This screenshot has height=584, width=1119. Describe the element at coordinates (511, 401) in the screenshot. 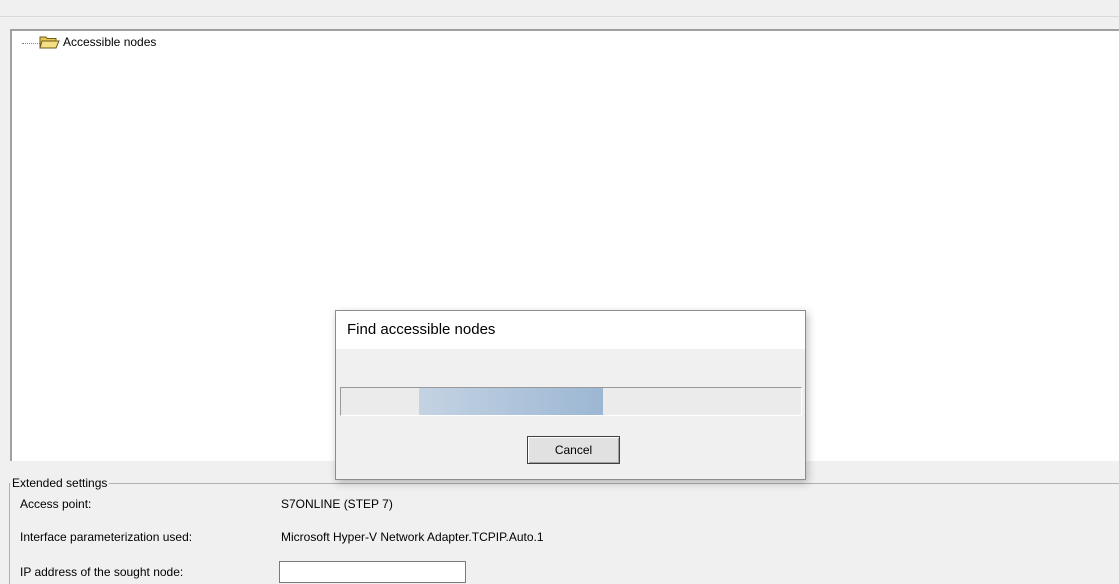

I see `progress-bar-fill` at that location.